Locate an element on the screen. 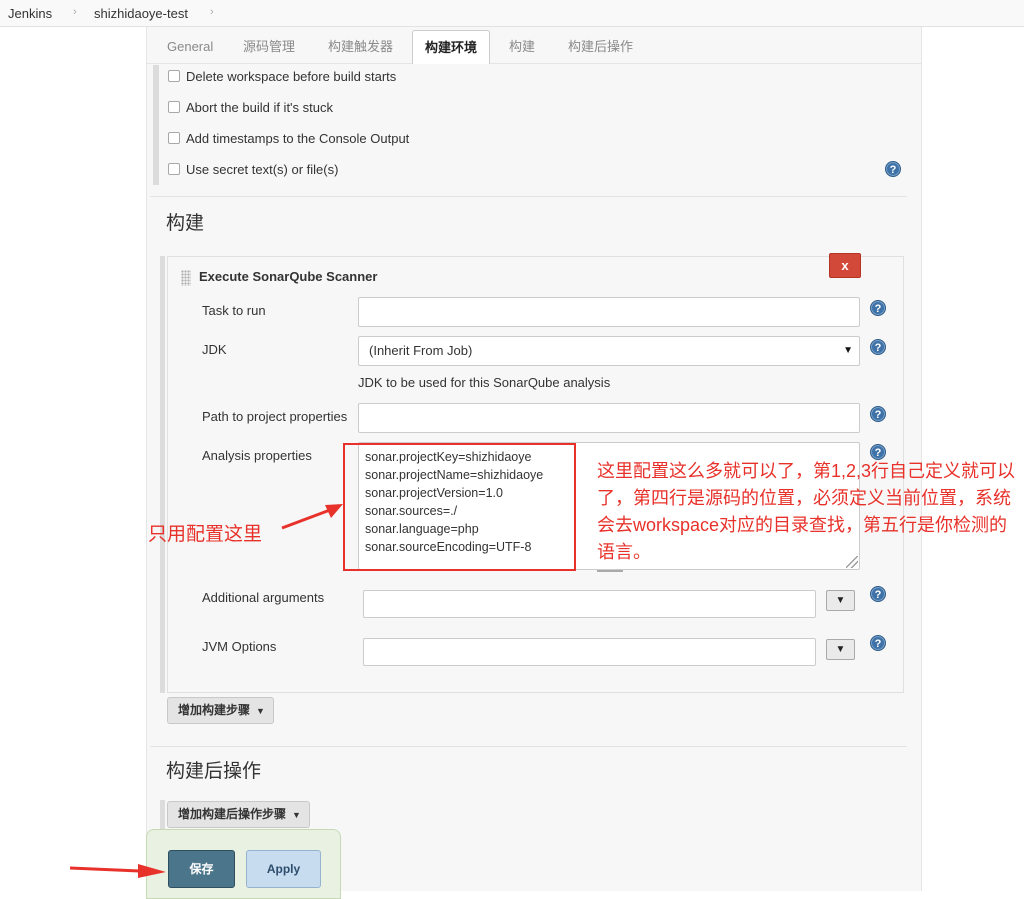  arrow-to-textarea is located at coordinates (306, 519).